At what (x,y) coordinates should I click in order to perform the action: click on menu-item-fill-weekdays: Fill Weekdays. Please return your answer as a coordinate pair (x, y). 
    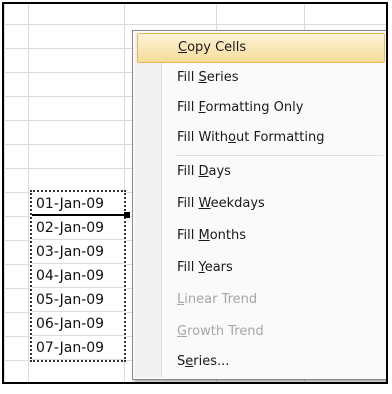
    Looking at the image, I should click on (261, 204).